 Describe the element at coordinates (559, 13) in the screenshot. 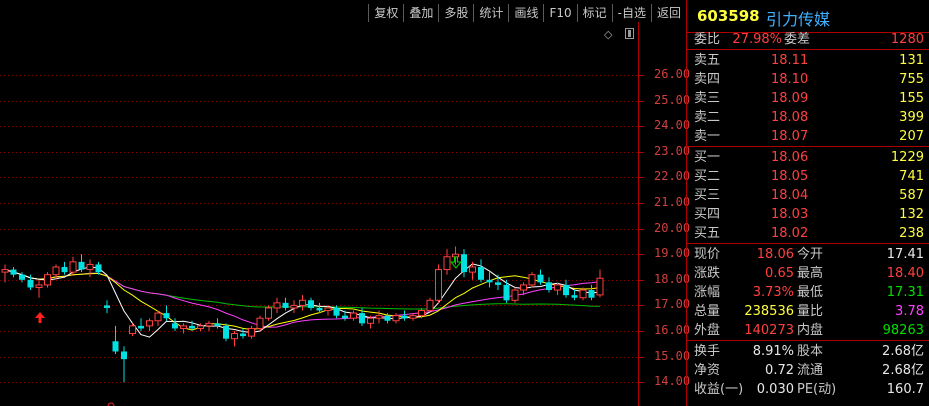

I see `toolbar-button-5: F10` at that location.